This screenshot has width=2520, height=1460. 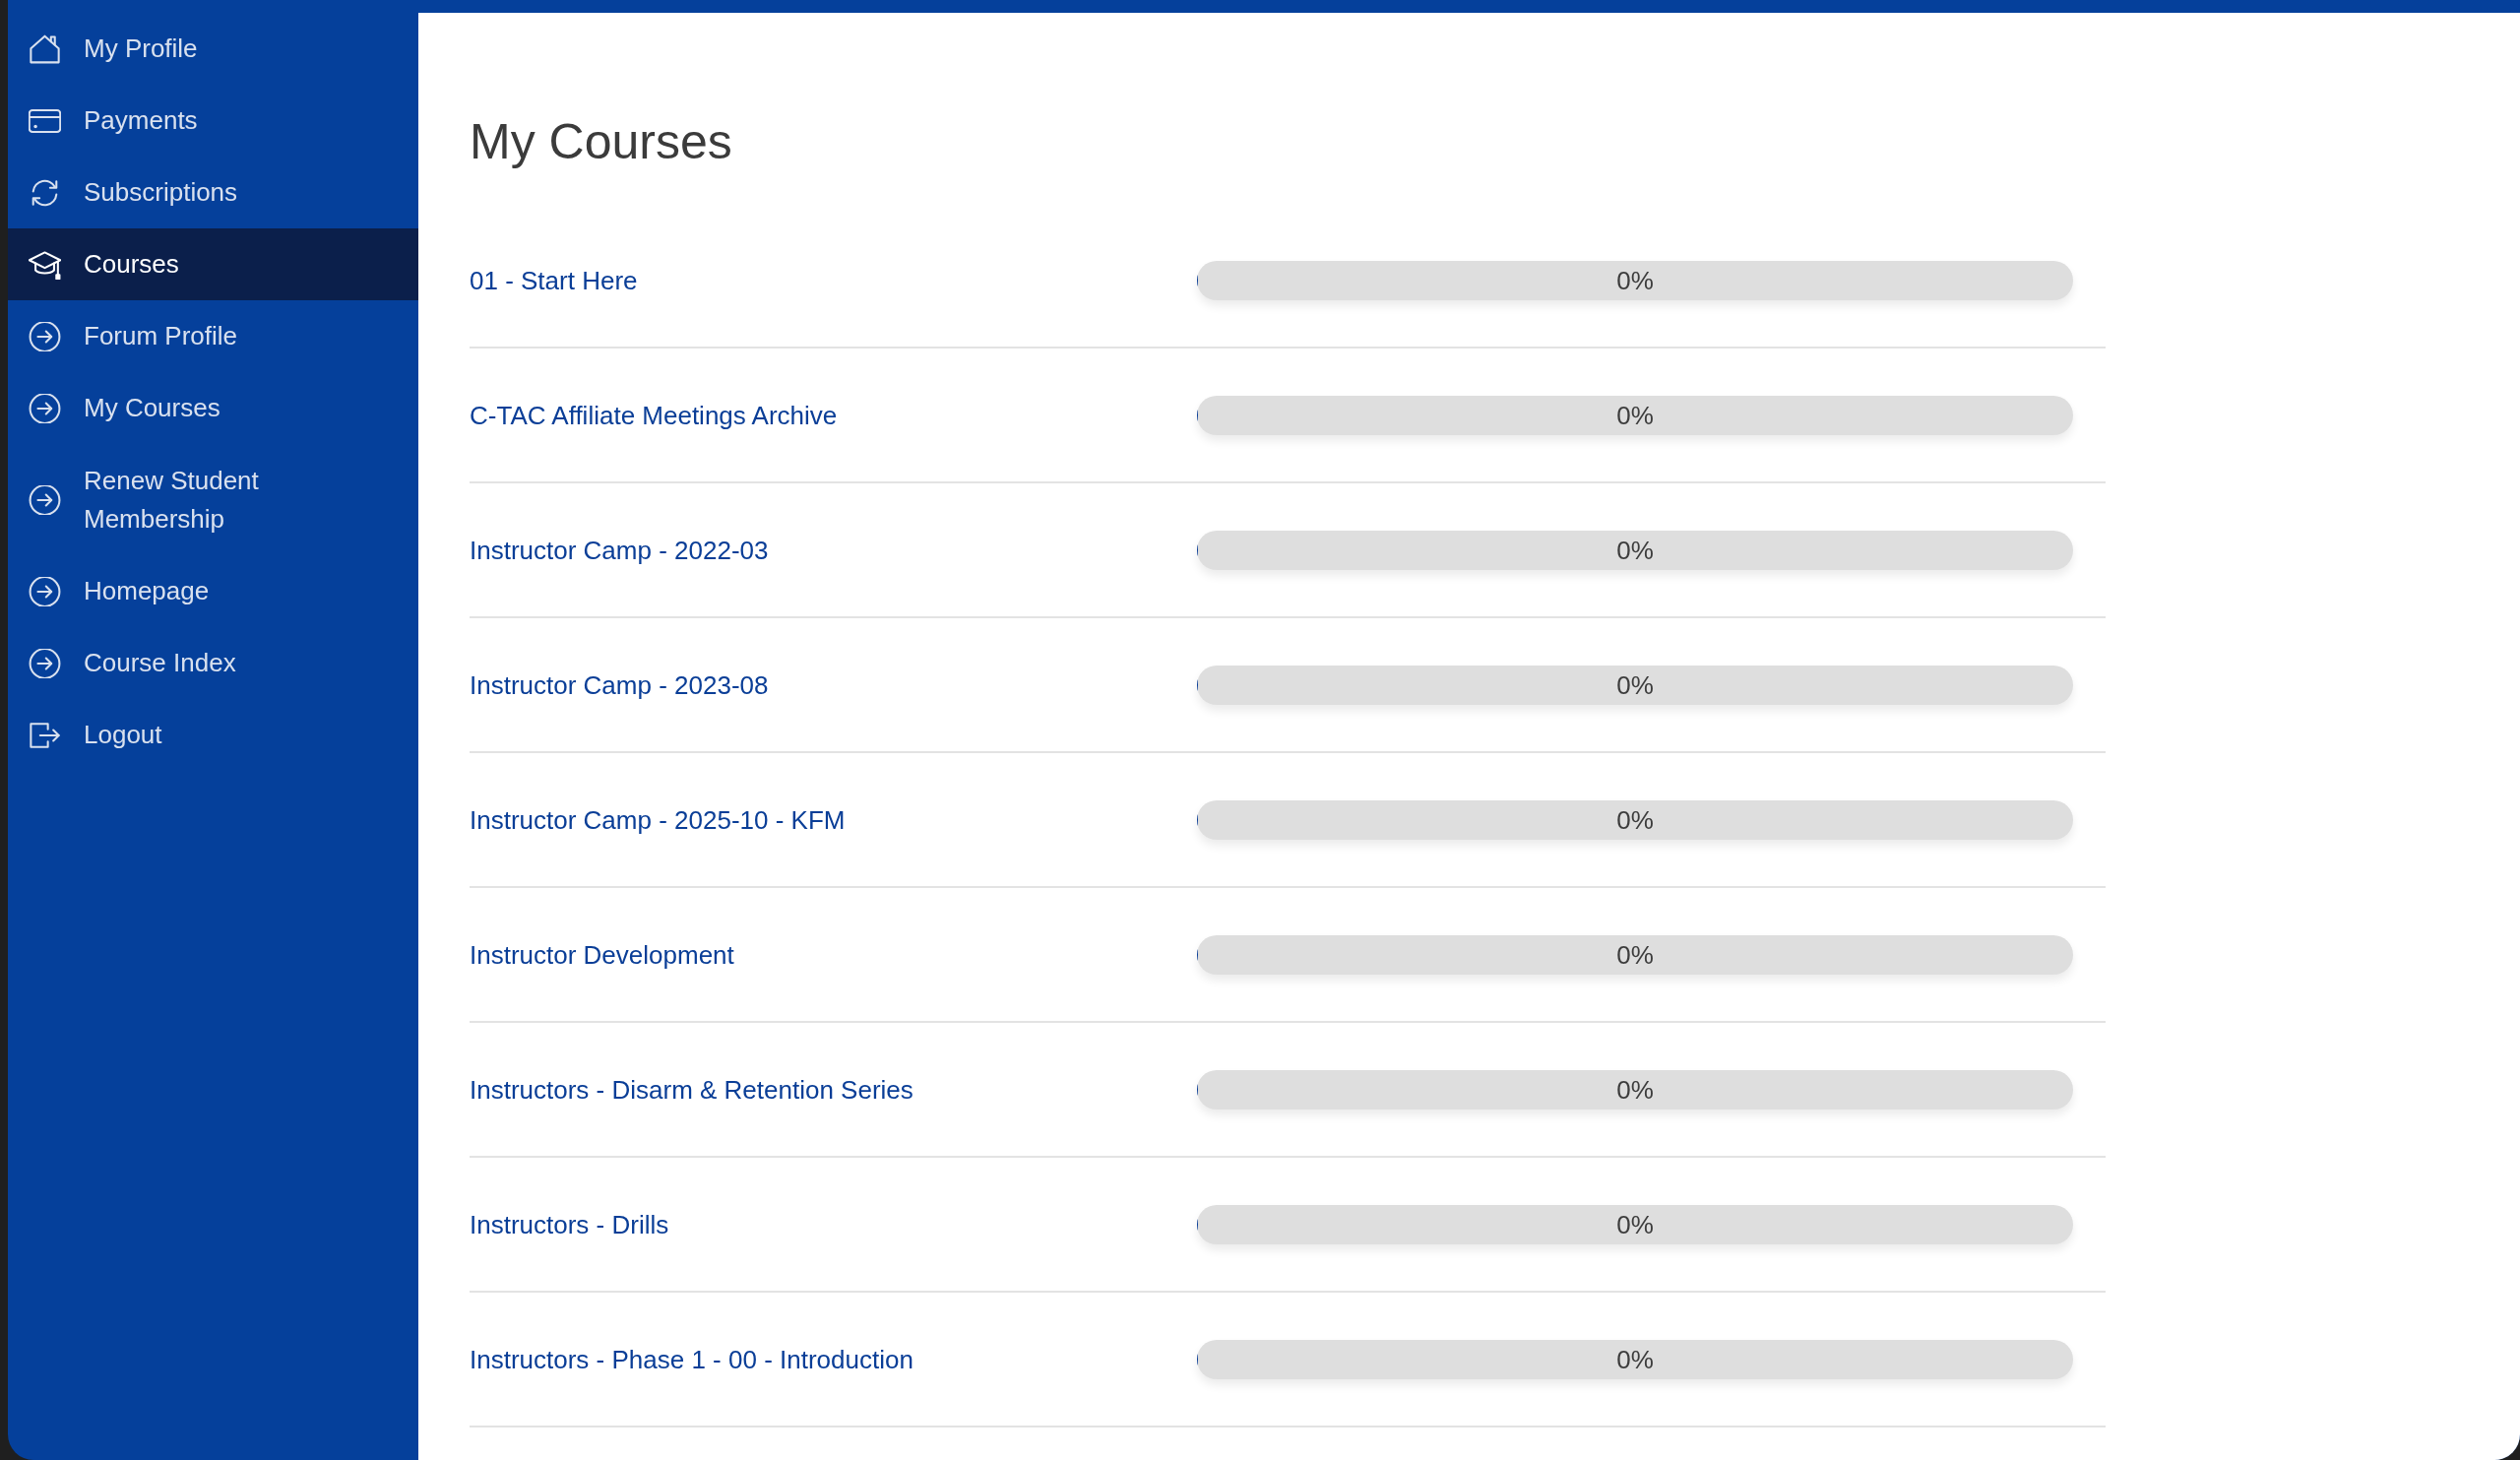 What do you see at coordinates (692, 1359) in the screenshot?
I see `course-link: Instructors - Phase 1 - 00 - Introduction` at bounding box center [692, 1359].